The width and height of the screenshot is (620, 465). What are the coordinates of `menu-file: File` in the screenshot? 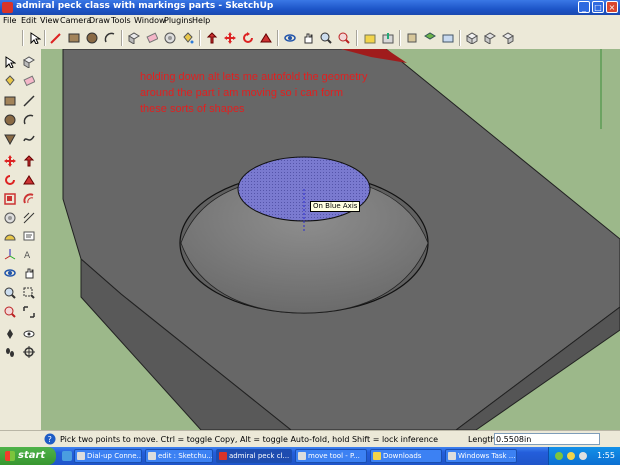 It's located at (9, 21).